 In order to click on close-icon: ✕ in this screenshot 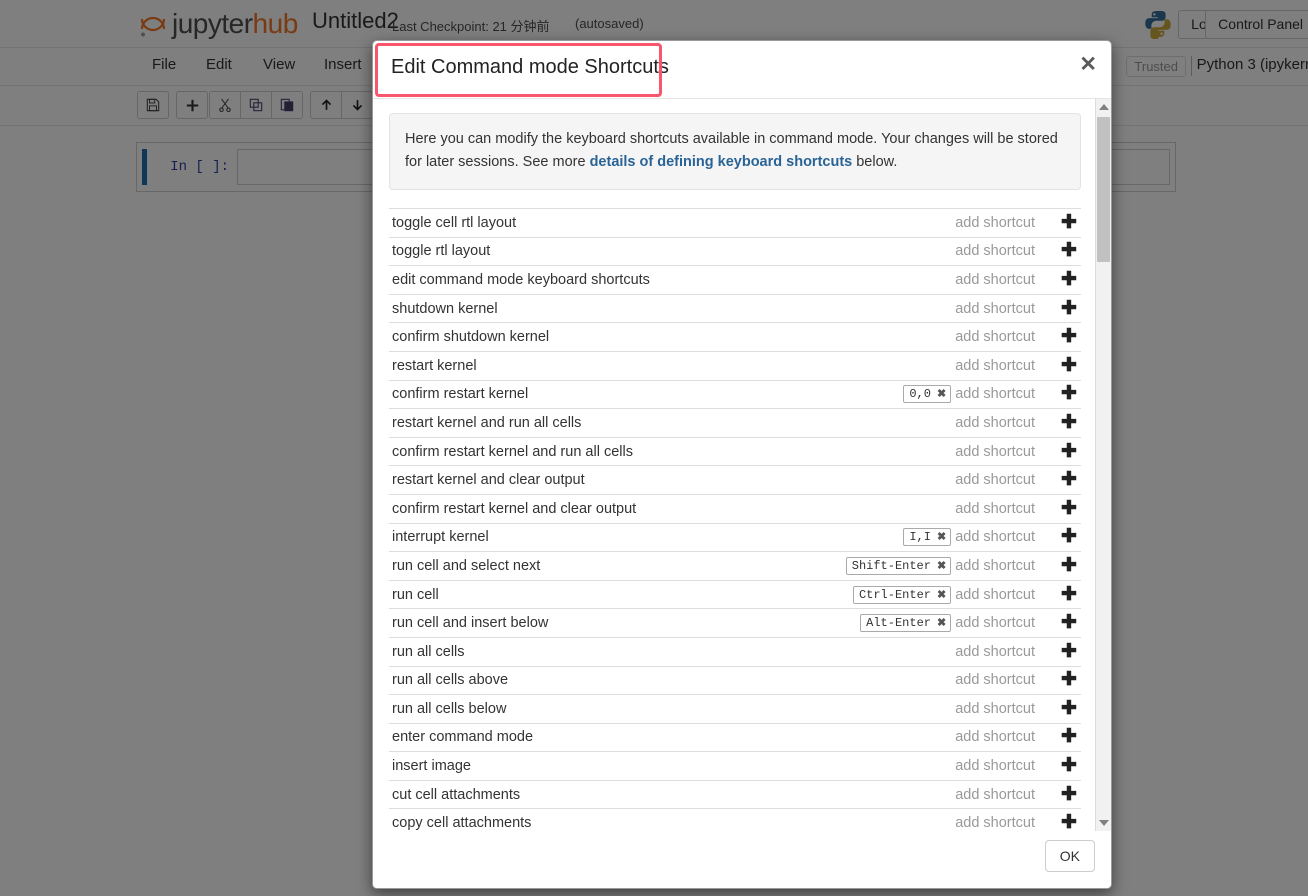, I will do `click(1088, 64)`.